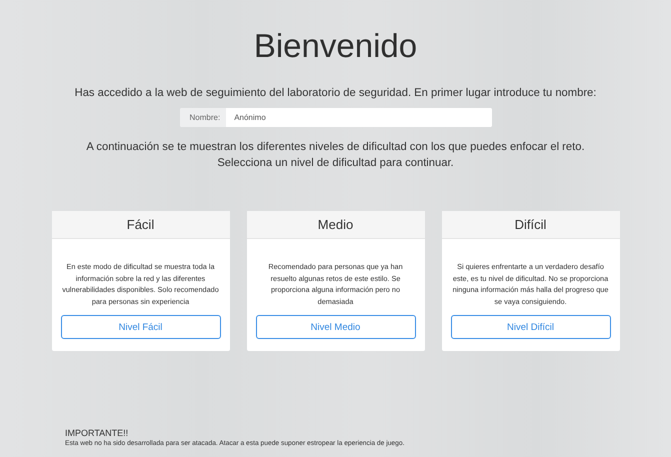 The width and height of the screenshot is (671, 457). I want to click on page-title: Bienvenido, so click(336, 46).